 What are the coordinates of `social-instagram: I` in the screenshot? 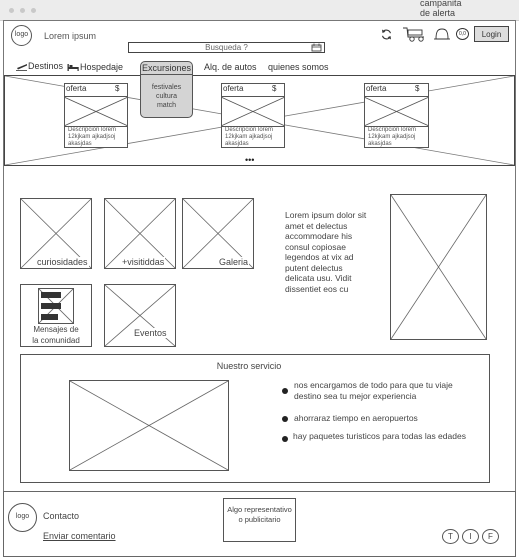 It's located at (470, 536).